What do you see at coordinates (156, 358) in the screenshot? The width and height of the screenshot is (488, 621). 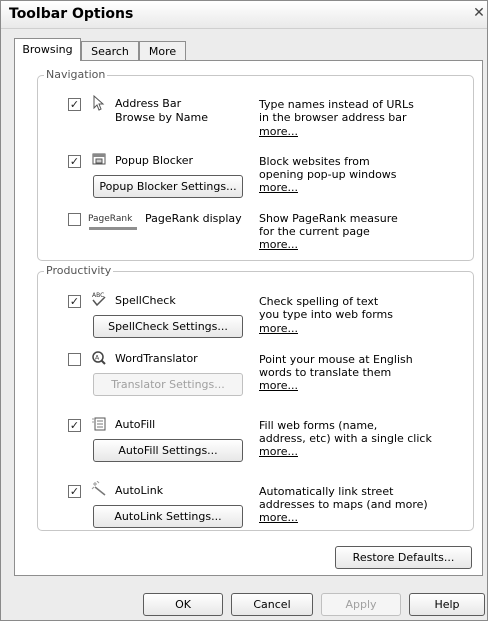 I see `wordtranslator-label: WordTranslator` at bounding box center [156, 358].